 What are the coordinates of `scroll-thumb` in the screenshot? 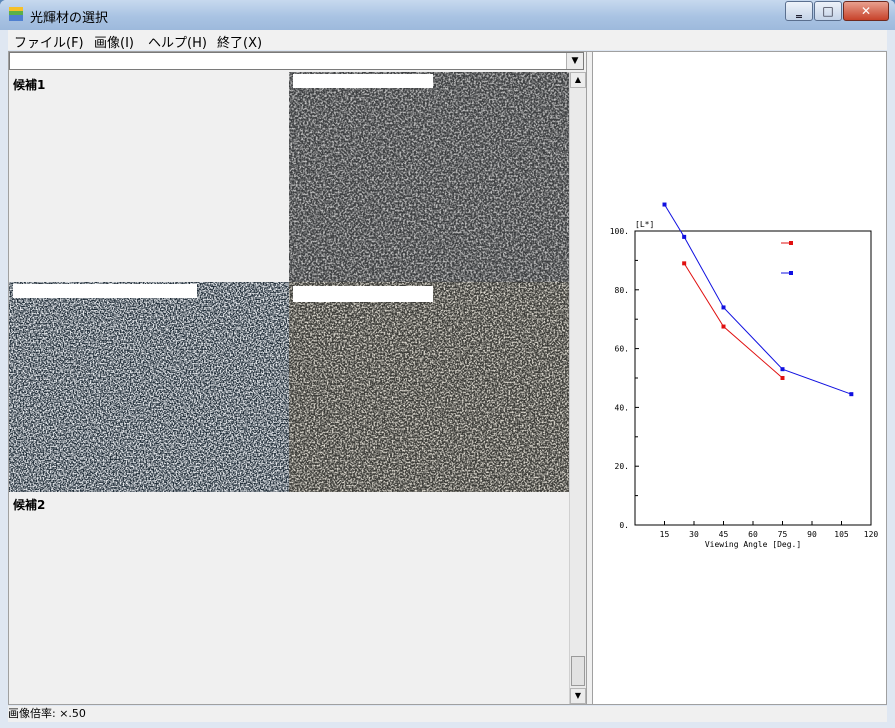 It's located at (578, 671).